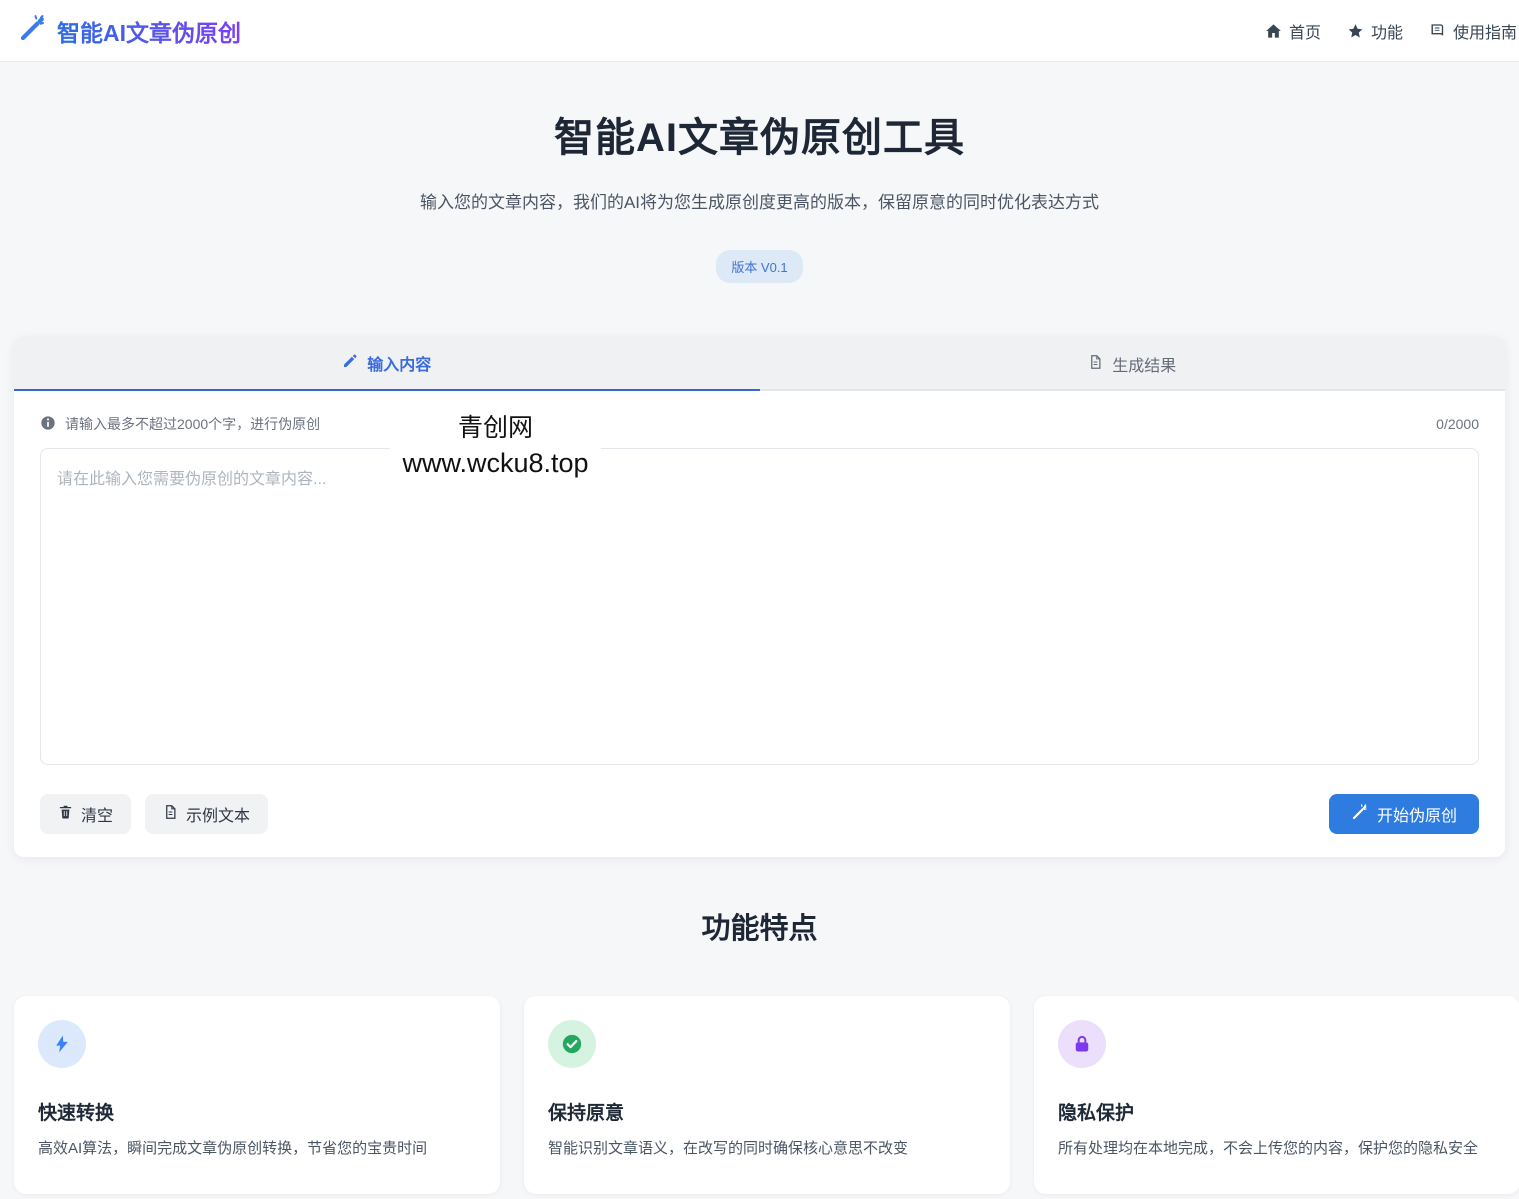 This screenshot has width=1519, height=1199. What do you see at coordinates (1437, 31) in the screenshot?
I see `book-icon` at bounding box center [1437, 31].